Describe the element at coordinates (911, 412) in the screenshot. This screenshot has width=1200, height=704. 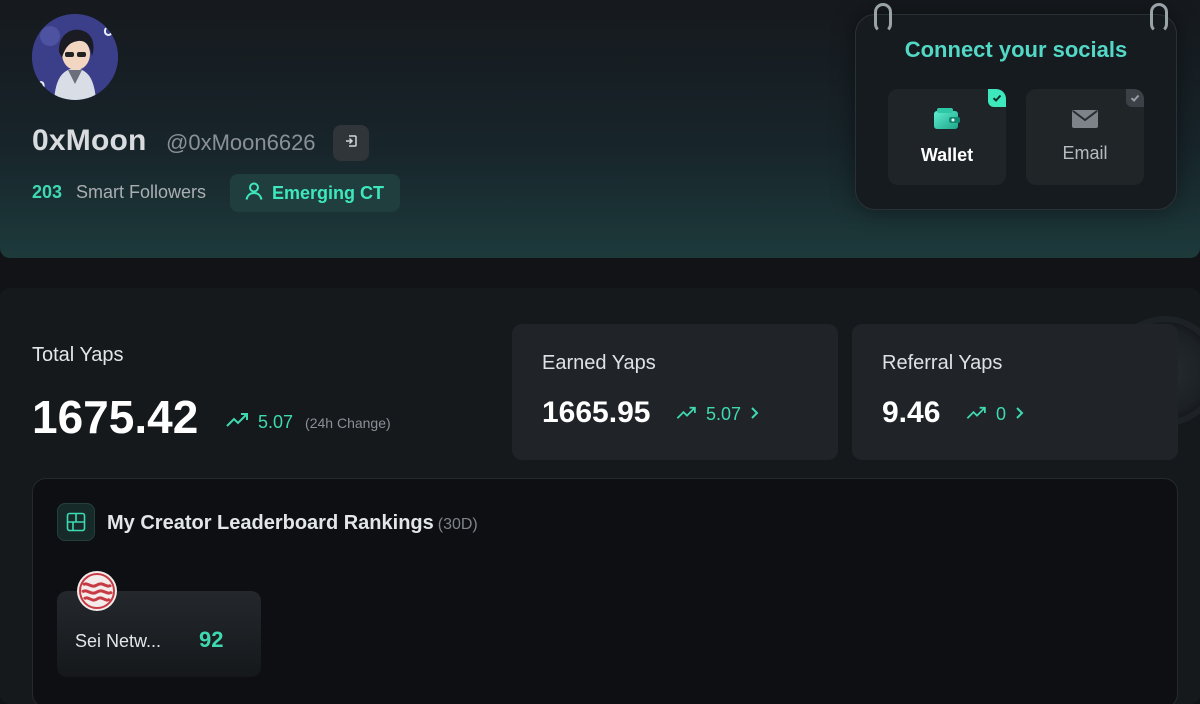
I see `referral-yaps-value: 9.46` at that location.